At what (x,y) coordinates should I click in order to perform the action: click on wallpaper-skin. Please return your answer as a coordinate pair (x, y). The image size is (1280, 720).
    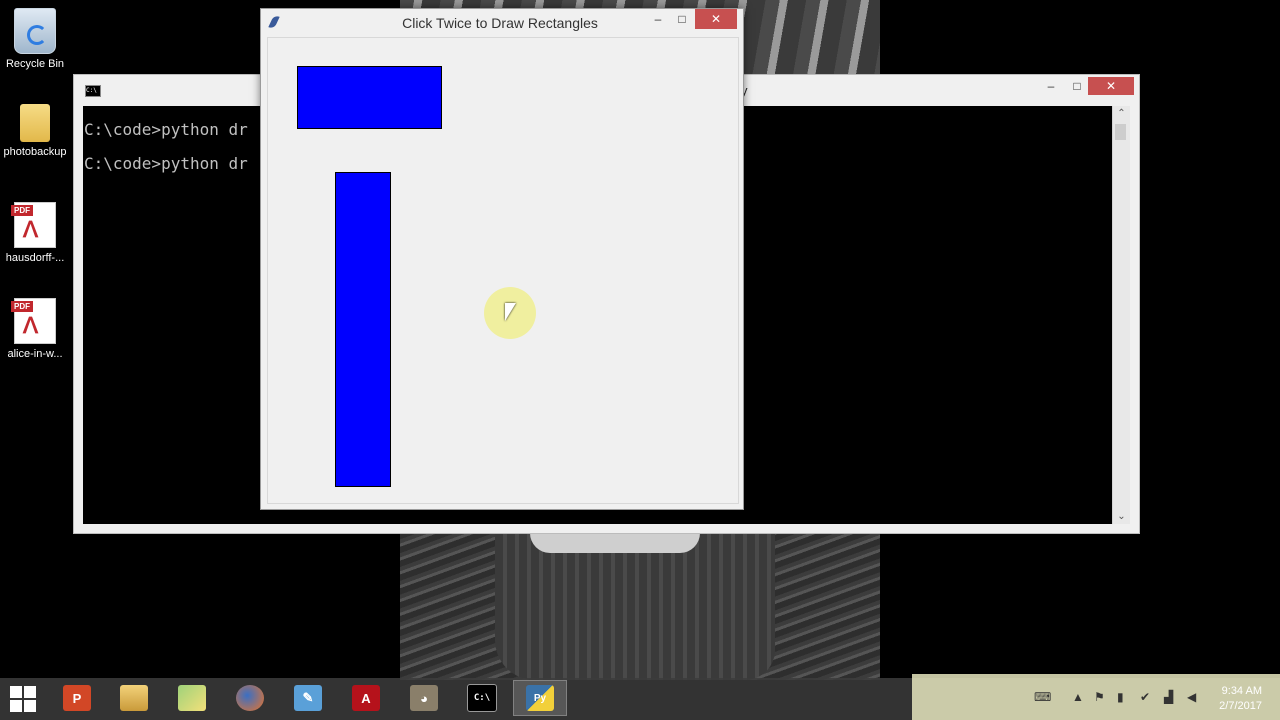
    Looking at the image, I should click on (615, 543).